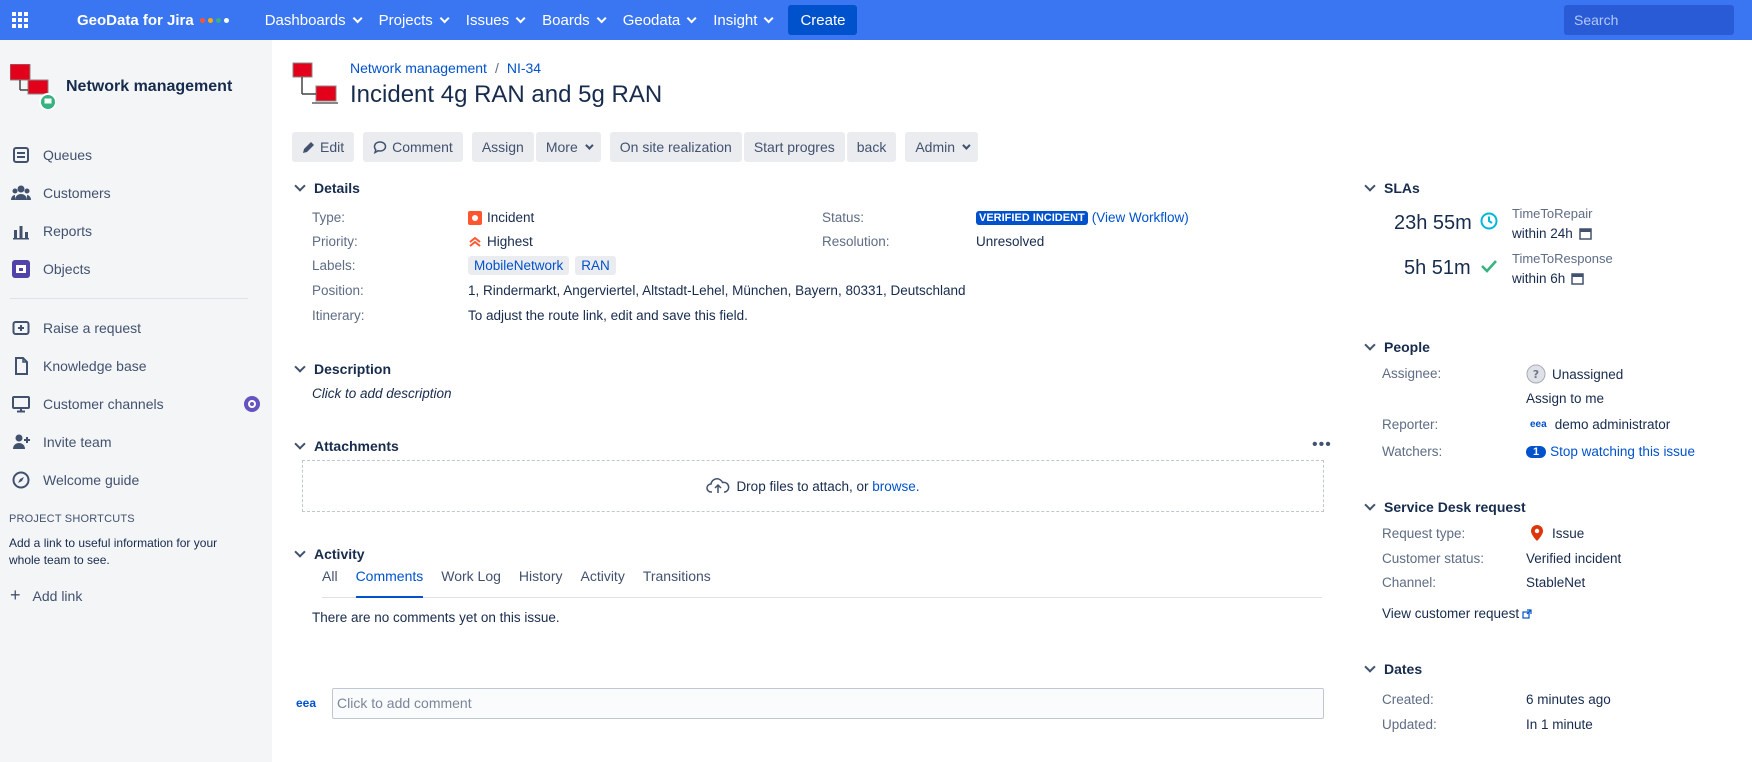  What do you see at coordinates (306, 703) in the screenshot?
I see `user-avatar: eea` at bounding box center [306, 703].